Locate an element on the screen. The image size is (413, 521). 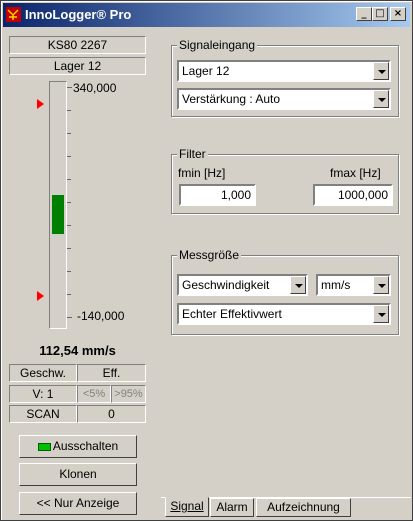
app-logo-icon is located at coordinates (13, 14).